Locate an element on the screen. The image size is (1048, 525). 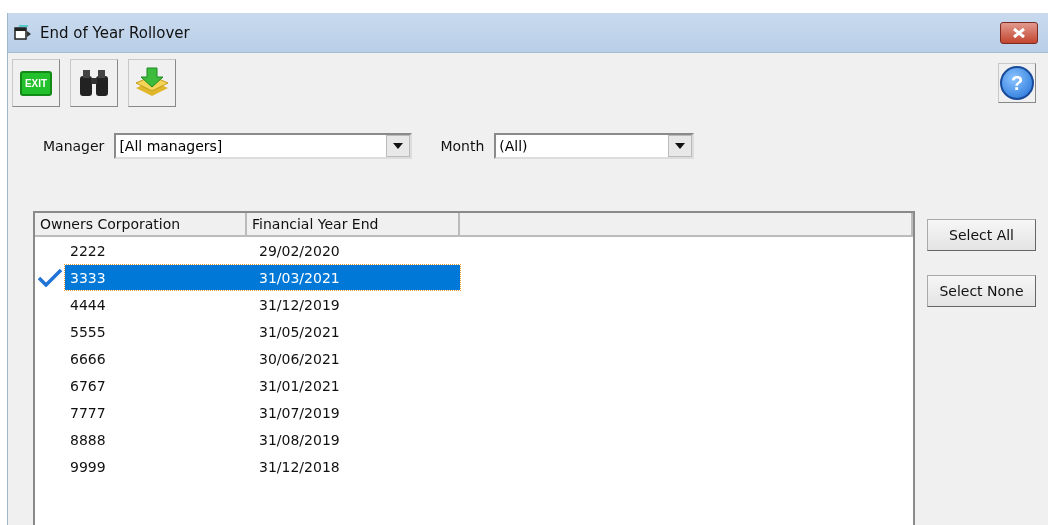
close-button is located at coordinates (1019, 32).